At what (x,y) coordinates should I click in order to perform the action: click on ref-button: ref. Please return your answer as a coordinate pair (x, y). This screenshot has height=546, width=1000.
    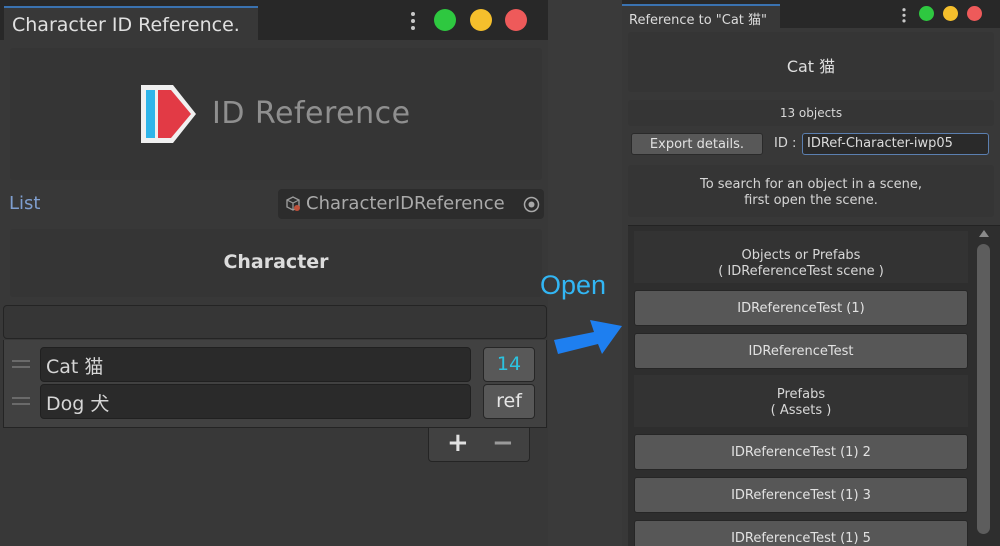
    Looking at the image, I should click on (509, 401).